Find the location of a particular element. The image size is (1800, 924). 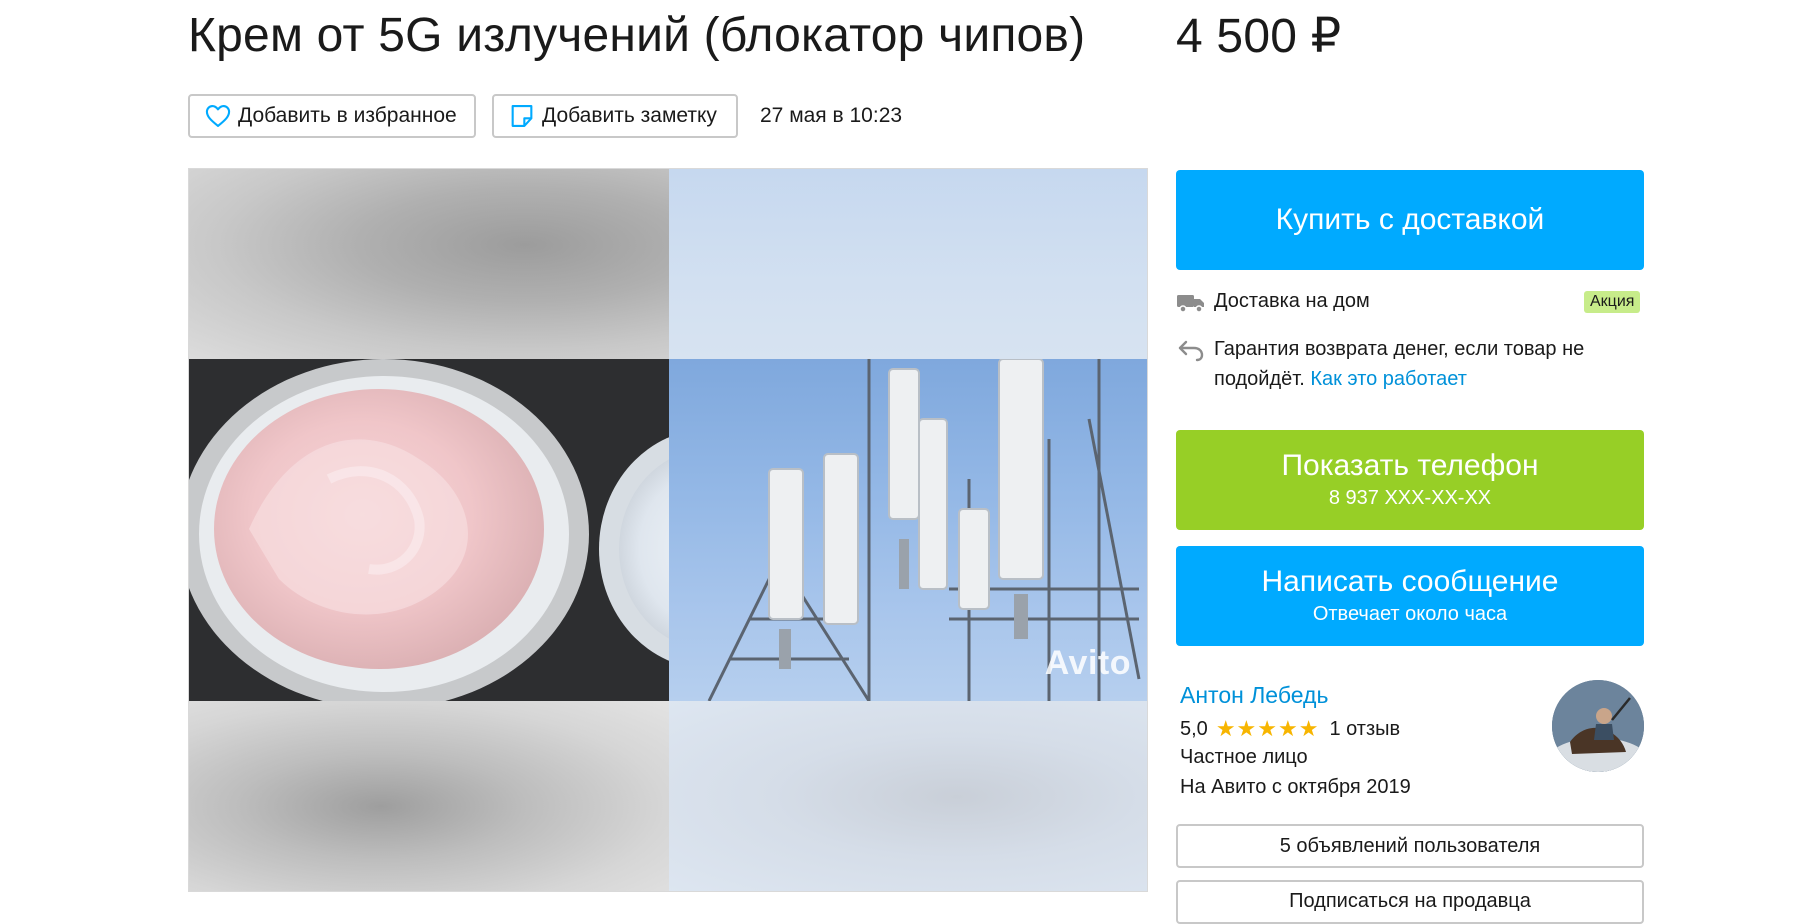

seller-rating: 5,0 ★★★★★ 1 отзыв is located at coordinates (1290, 729).